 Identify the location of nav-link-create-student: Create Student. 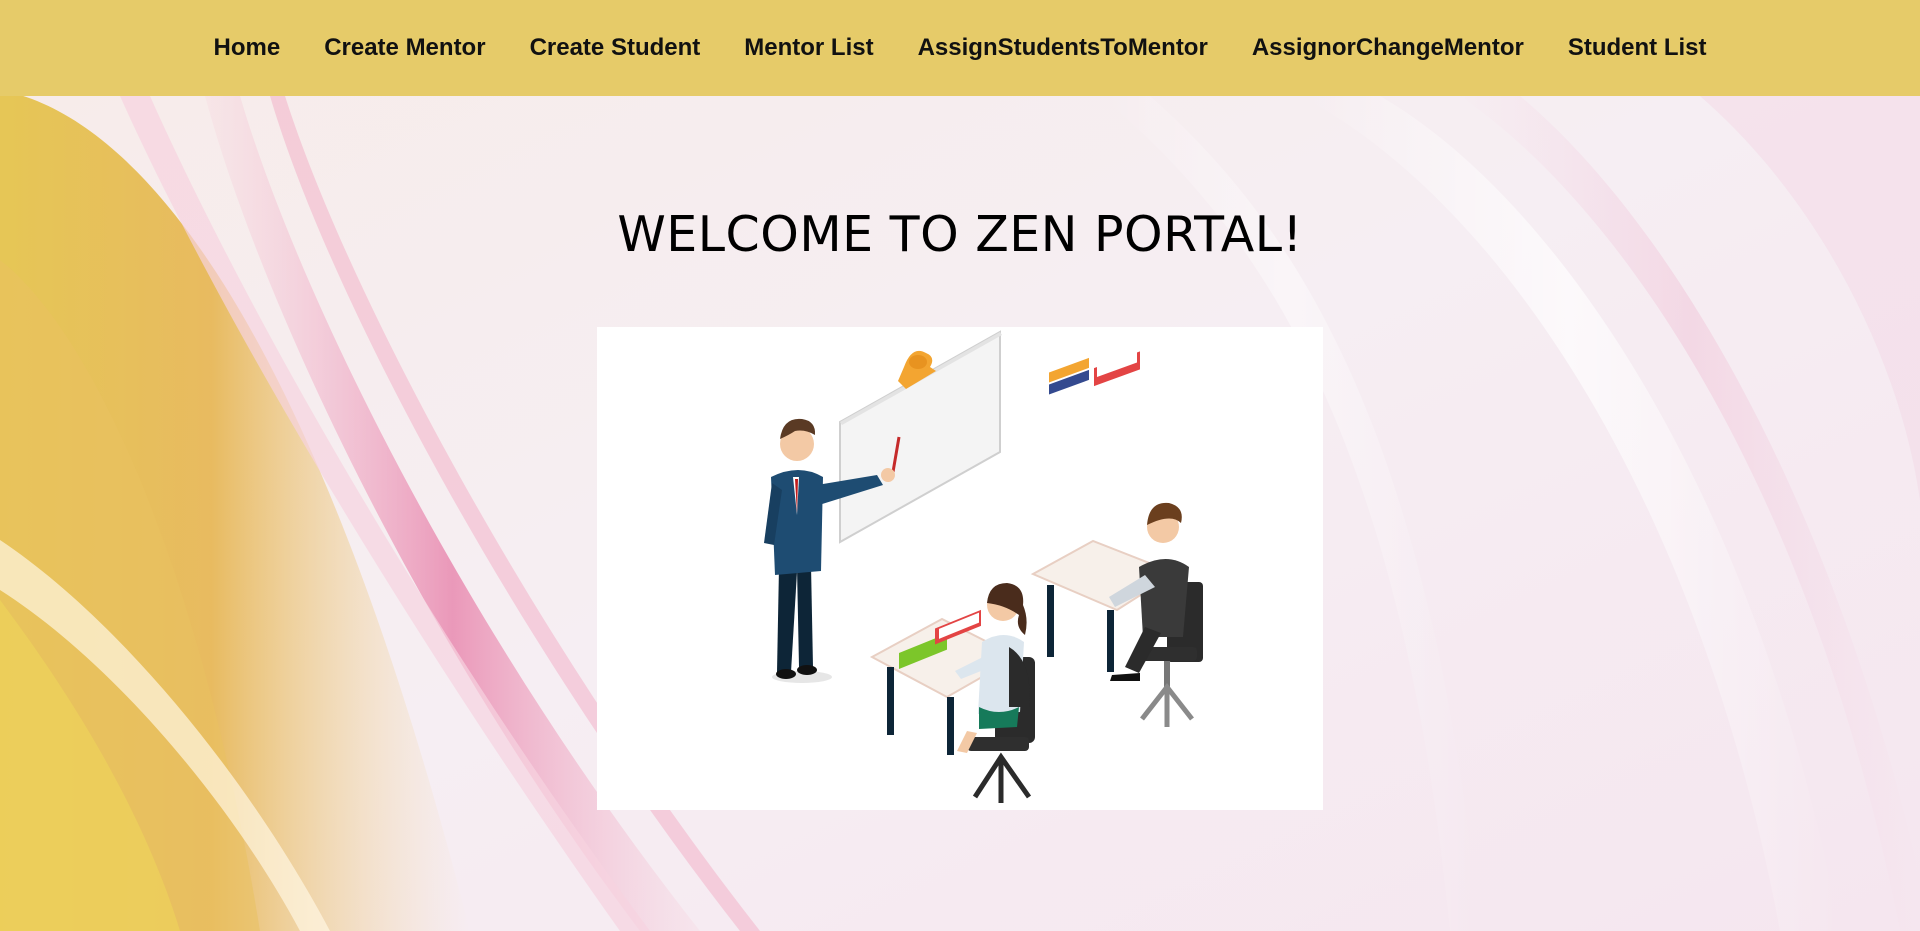
(615, 47).